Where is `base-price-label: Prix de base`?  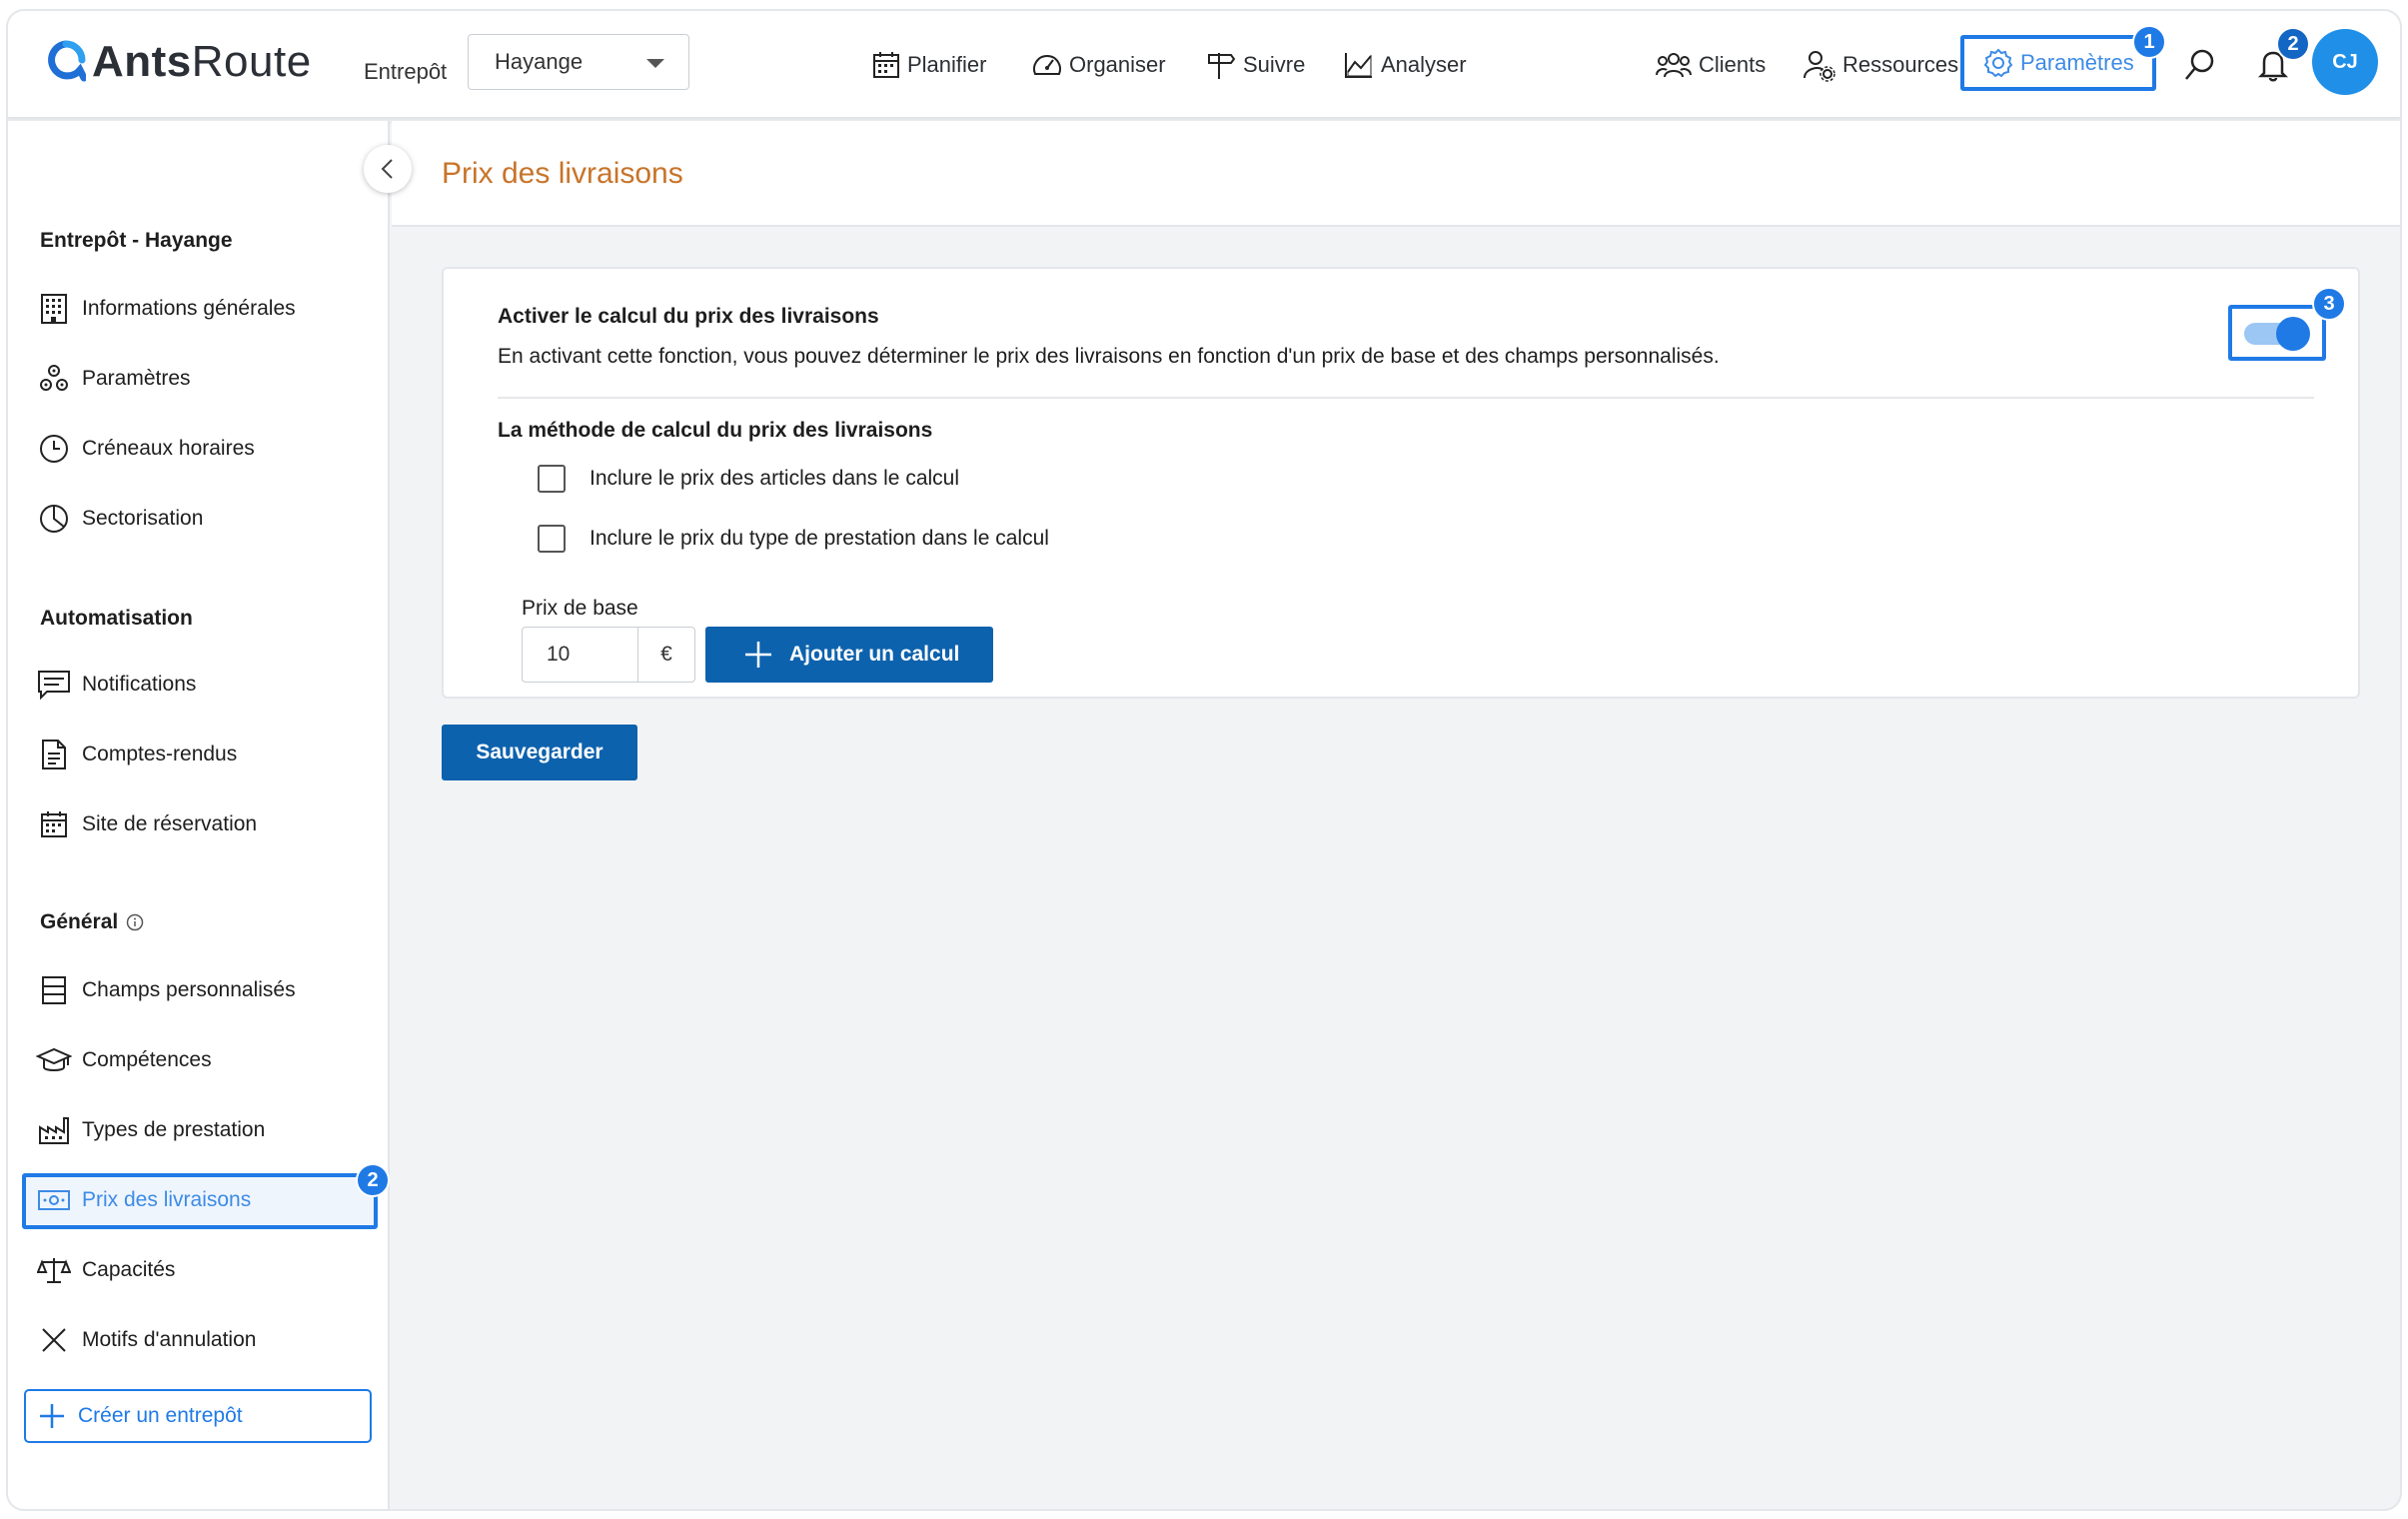
base-price-label: Prix de base is located at coordinates (580, 609).